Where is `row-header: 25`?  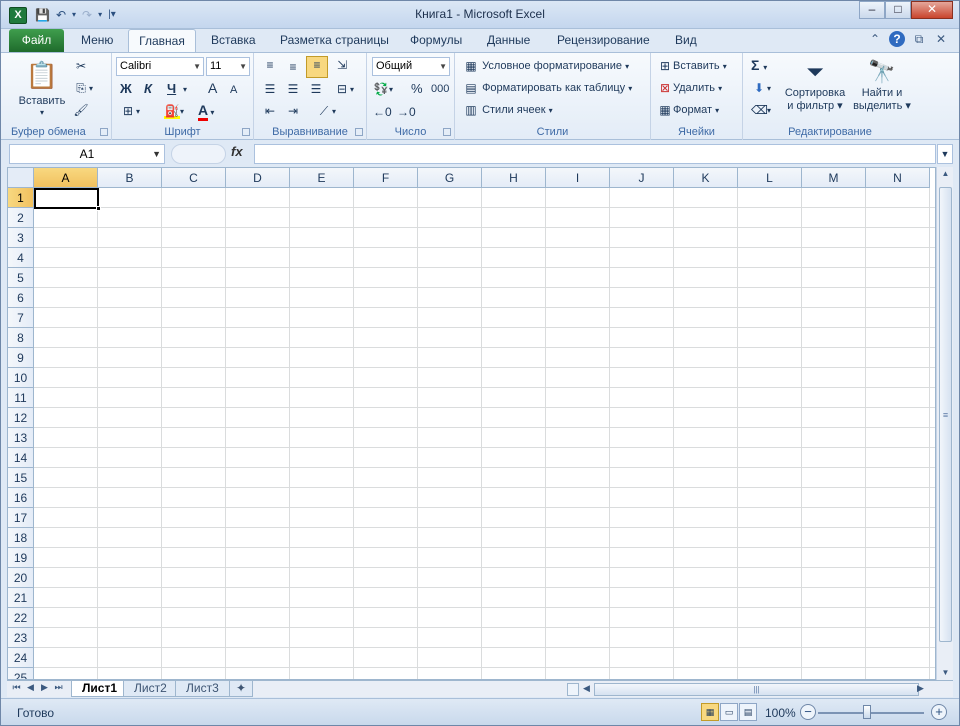
row-header: 25 is located at coordinates (21, 673).